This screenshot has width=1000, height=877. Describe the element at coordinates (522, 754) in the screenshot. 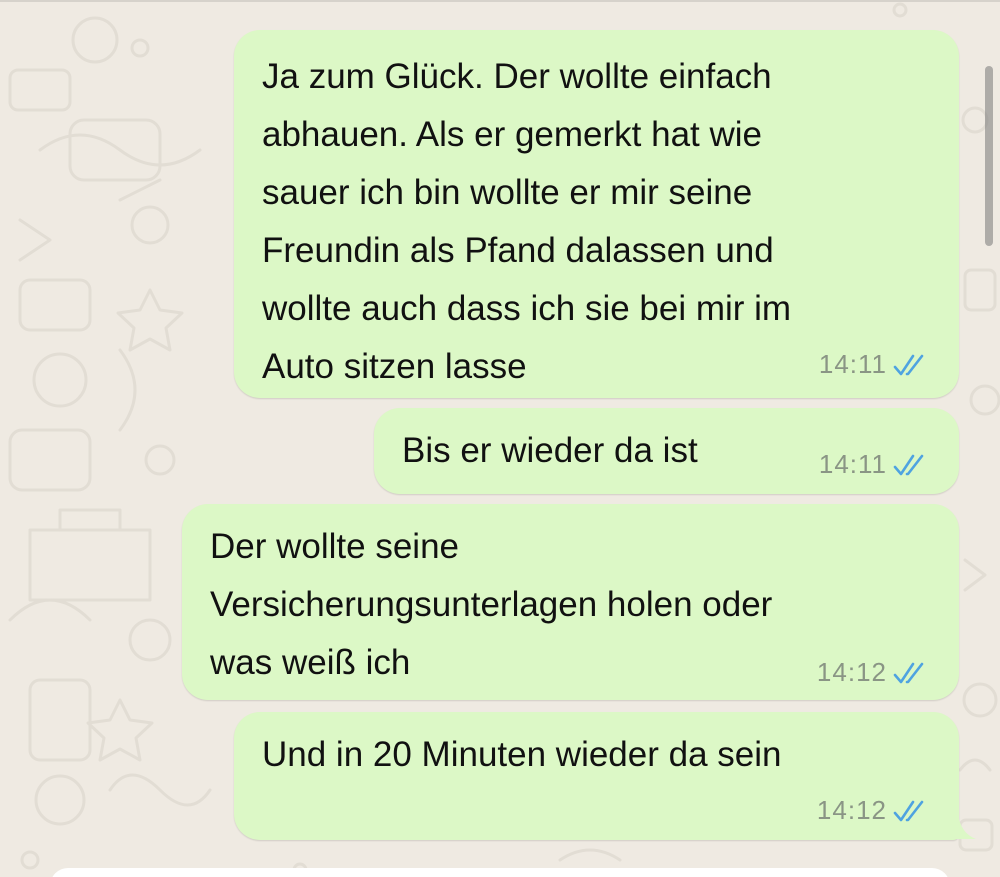

I see `message-text: Und in 20 Minuten wieder da sein` at that location.